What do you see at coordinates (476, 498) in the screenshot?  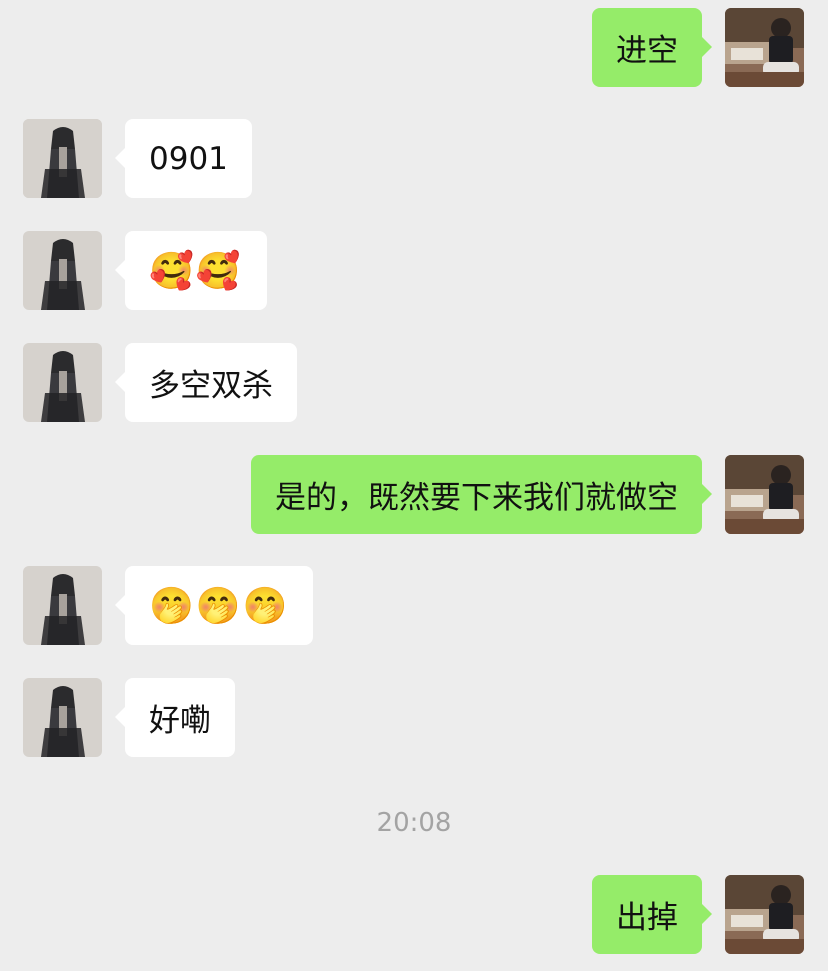 I see `message-text: 是的，既然要下来我们就做空` at bounding box center [476, 498].